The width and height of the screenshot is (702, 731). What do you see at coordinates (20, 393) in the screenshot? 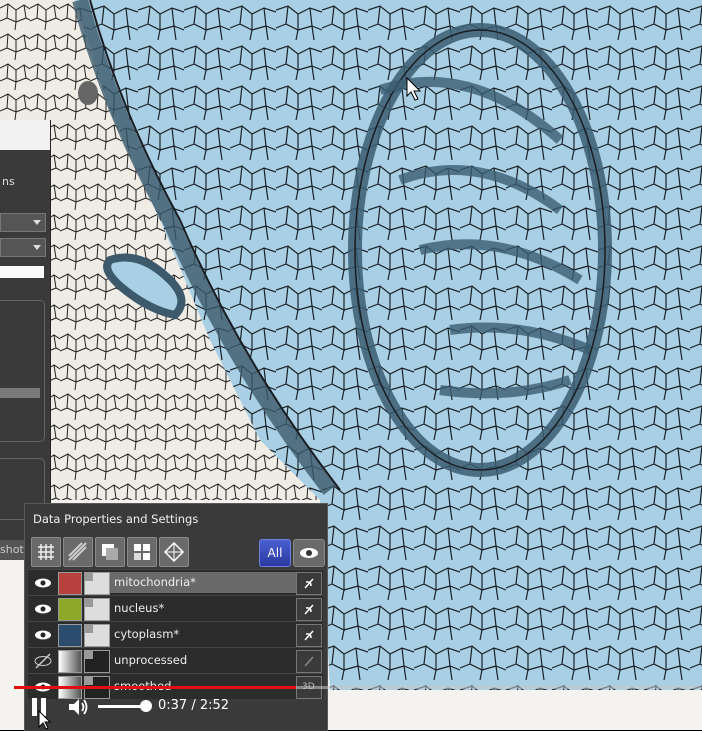
I see `left-slider` at bounding box center [20, 393].